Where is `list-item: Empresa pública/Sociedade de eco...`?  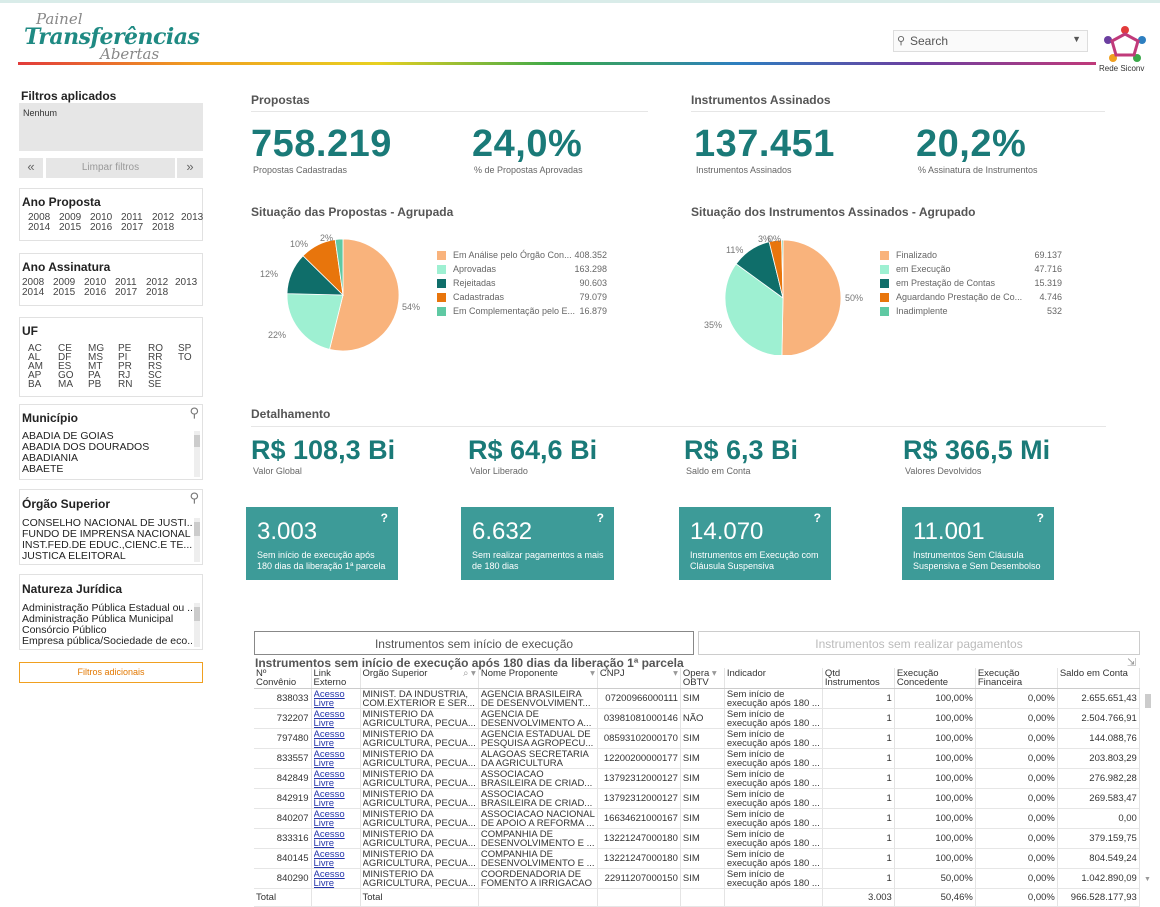 list-item: Empresa pública/Sociedade de eco... is located at coordinates (107, 641).